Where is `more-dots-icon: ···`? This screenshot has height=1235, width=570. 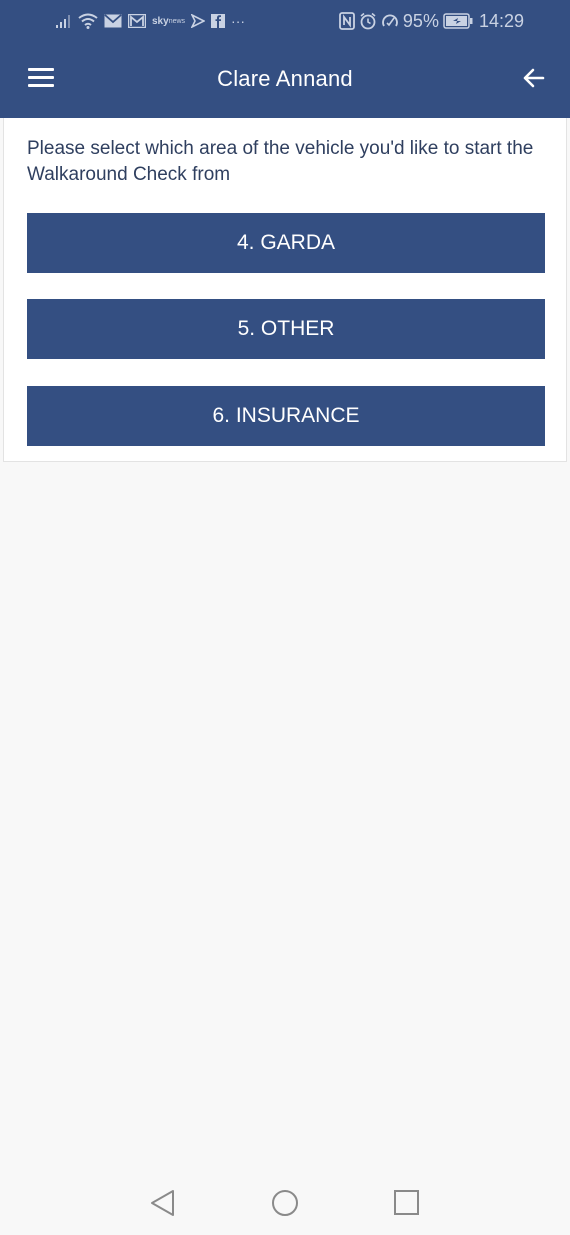 more-dots-icon: ··· is located at coordinates (238, 21).